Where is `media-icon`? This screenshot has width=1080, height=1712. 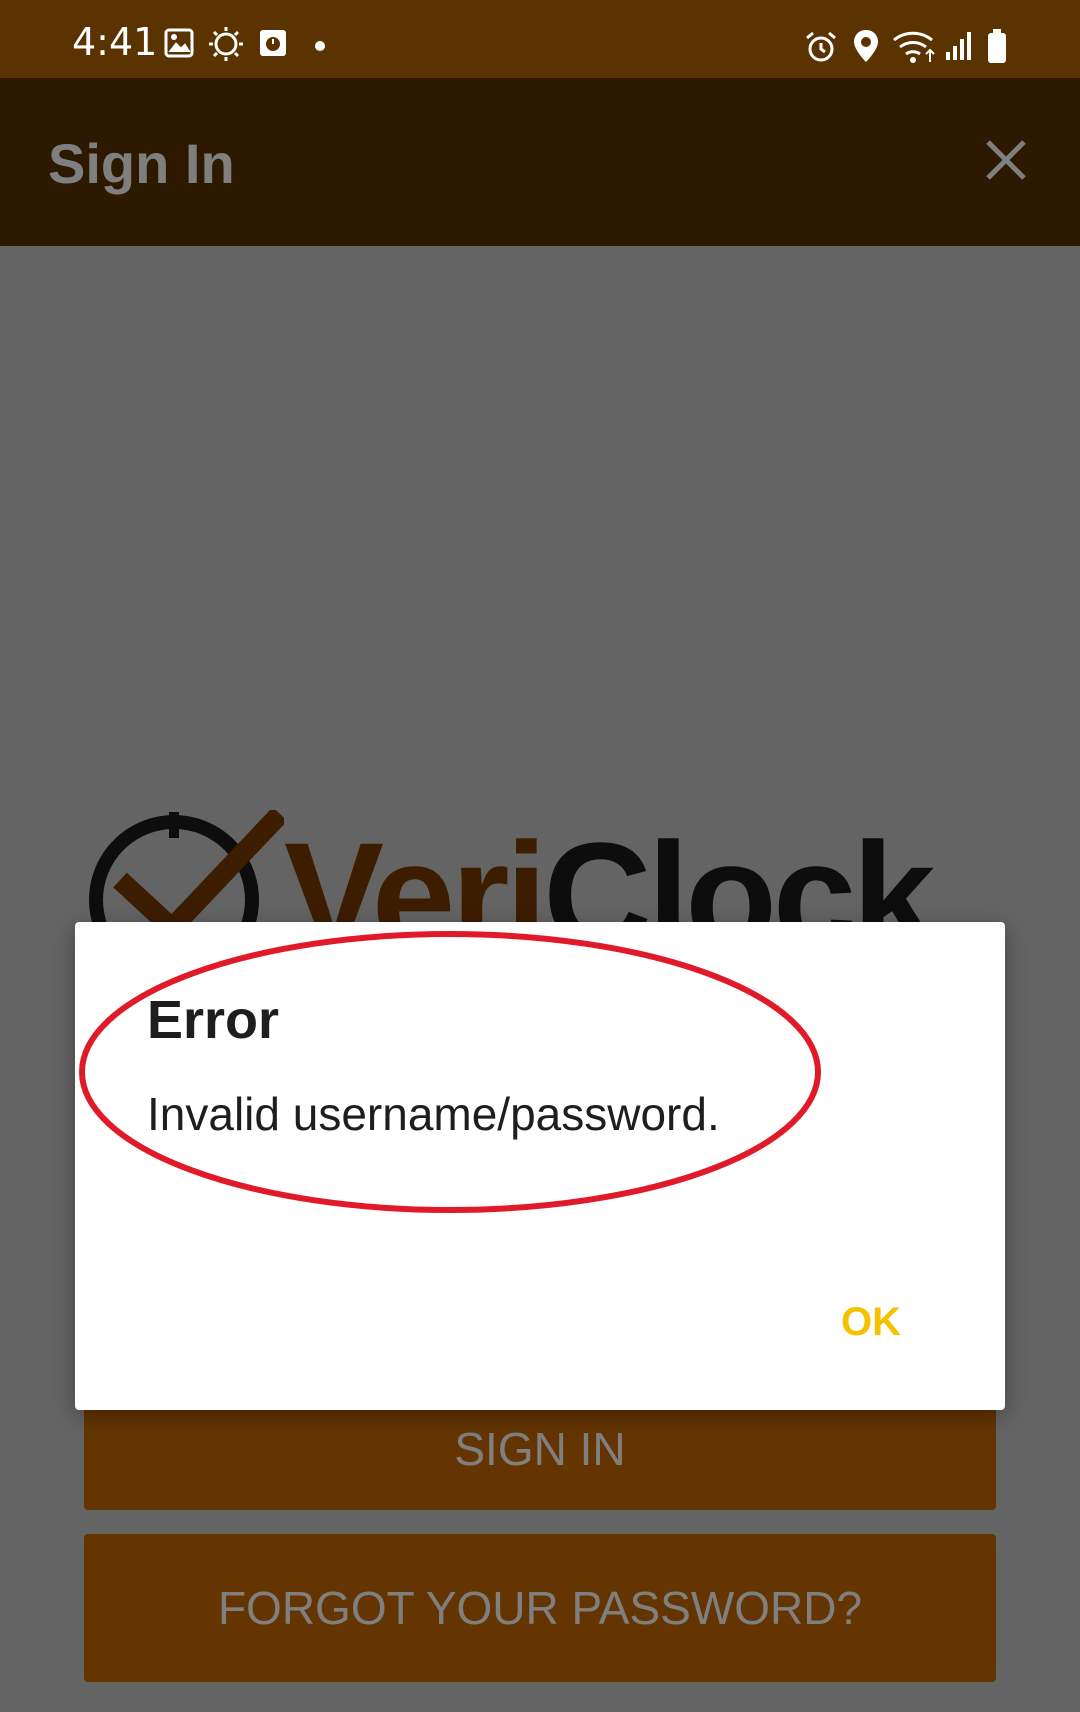 media-icon is located at coordinates (273, 43).